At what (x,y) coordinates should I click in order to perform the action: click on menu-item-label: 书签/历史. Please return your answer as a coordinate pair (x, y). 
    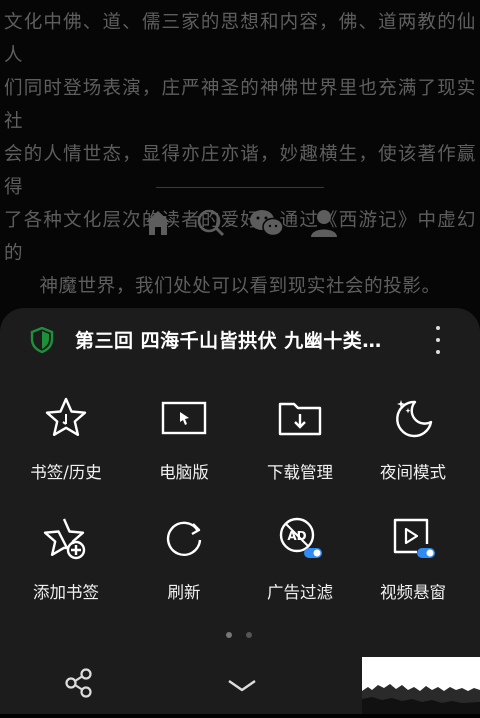
    Looking at the image, I should click on (66, 472).